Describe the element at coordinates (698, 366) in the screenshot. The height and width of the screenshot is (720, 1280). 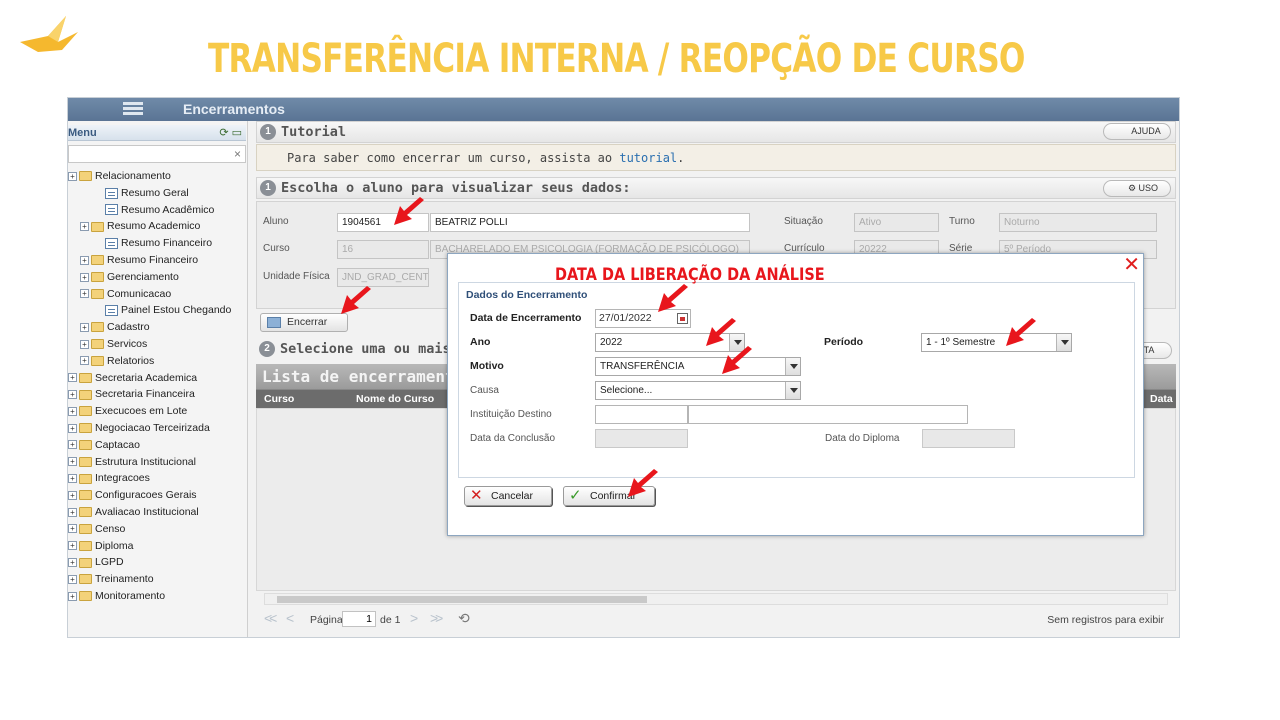
I see `motivo-select: TRANSFERÊNCIA` at that location.